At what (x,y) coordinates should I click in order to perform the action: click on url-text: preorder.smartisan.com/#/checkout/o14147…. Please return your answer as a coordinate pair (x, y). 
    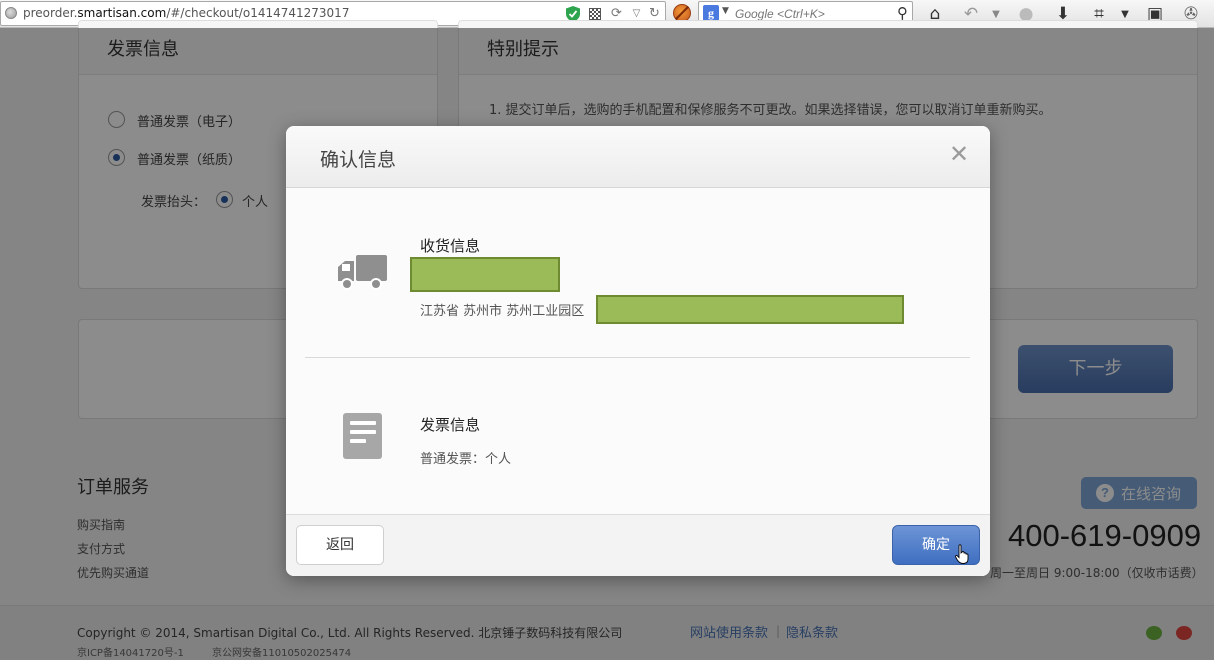
    Looking at the image, I should click on (186, 13).